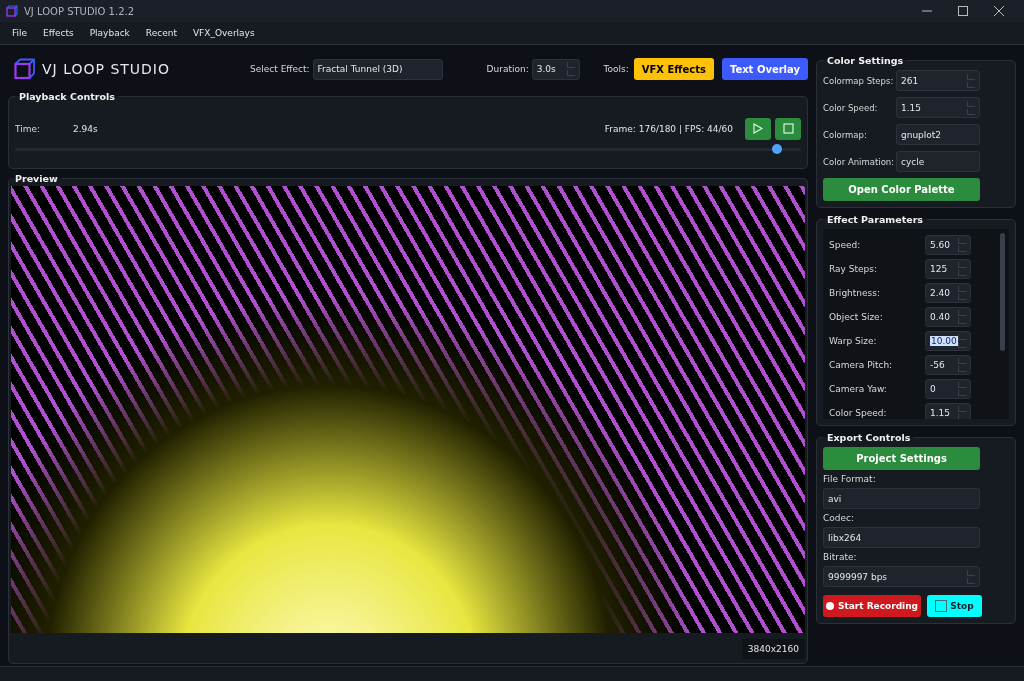  Describe the element at coordinates (901, 498) in the screenshot. I see `input-field: avi` at that location.